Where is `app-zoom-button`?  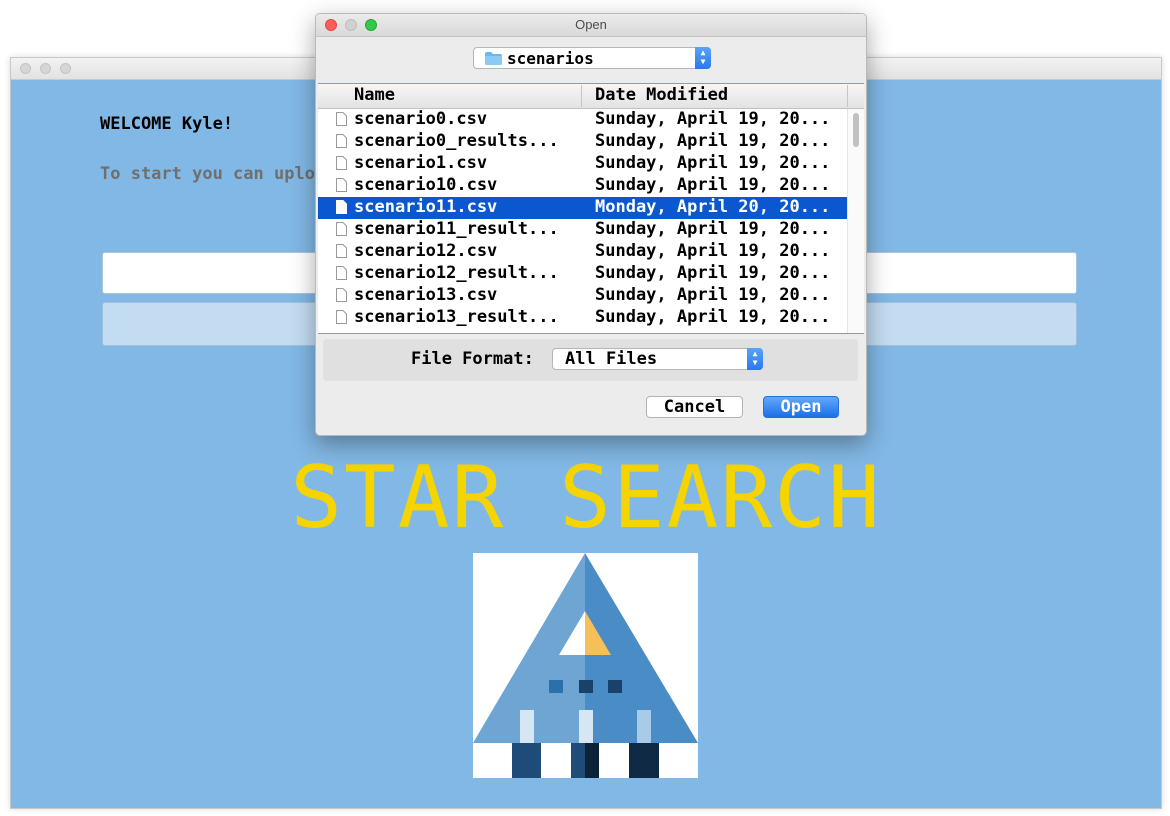
app-zoom-button is located at coordinates (65, 68).